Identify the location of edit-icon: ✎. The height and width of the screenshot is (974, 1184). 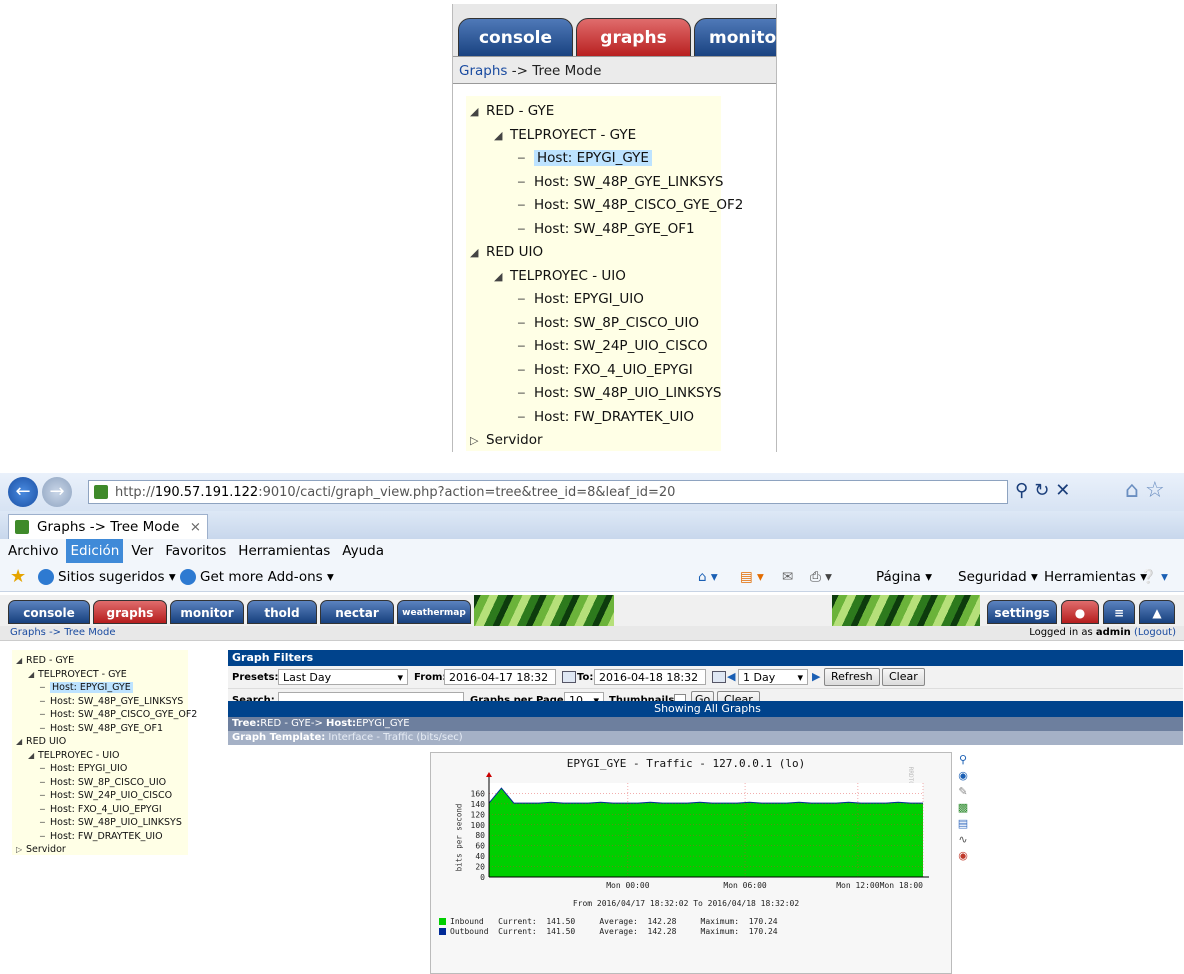
(963, 792).